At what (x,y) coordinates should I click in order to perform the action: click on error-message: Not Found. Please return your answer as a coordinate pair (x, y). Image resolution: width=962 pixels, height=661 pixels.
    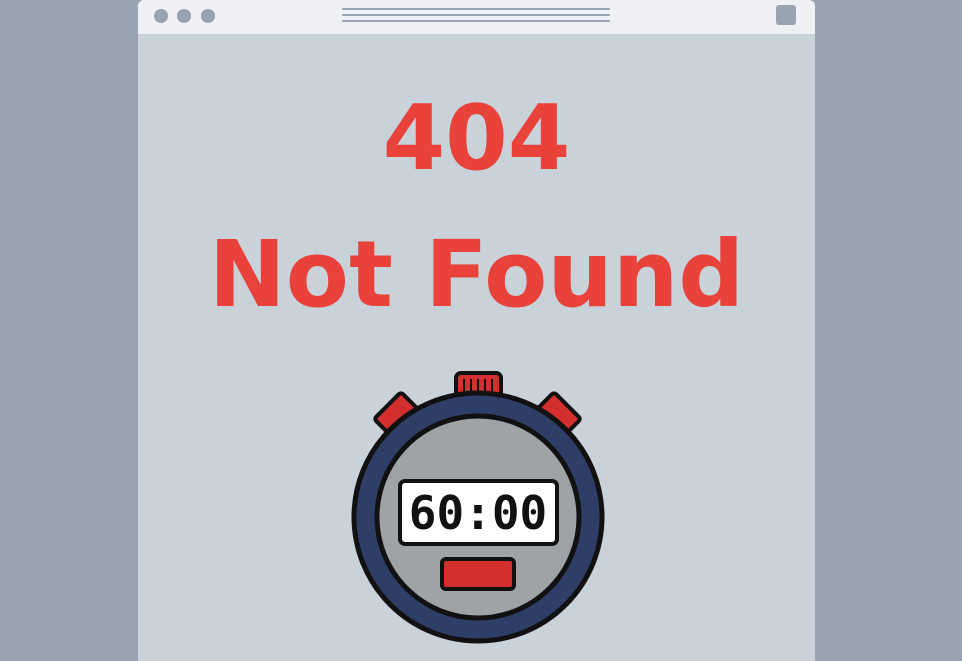
    Looking at the image, I should click on (476, 274).